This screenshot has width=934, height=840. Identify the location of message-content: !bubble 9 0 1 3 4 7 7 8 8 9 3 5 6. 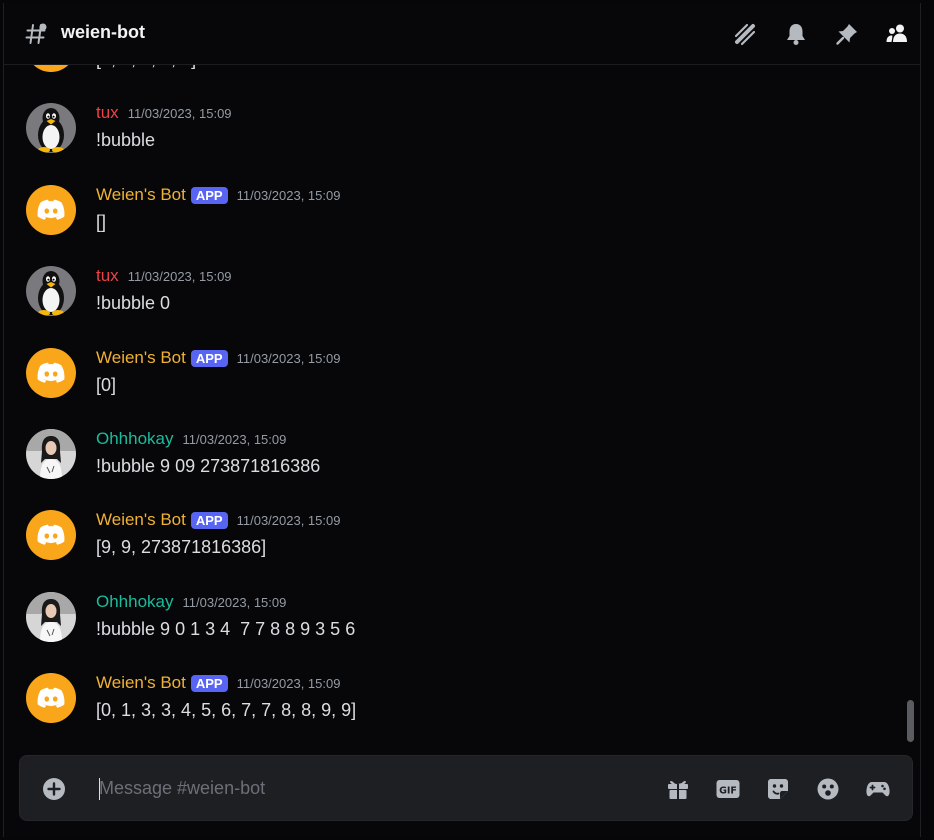
(226, 629).